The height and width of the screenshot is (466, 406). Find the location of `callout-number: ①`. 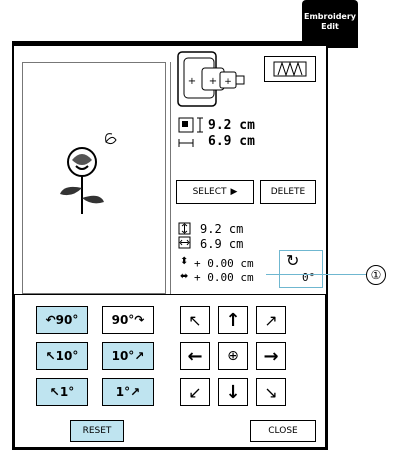

callout-number: ① is located at coordinates (376, 275).